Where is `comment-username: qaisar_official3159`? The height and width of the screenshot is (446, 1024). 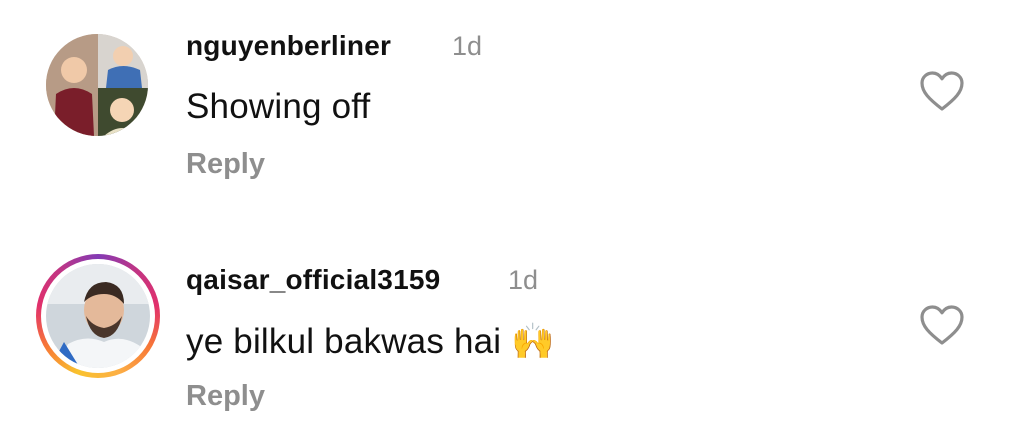
comment-username: qaisar_official3159 is located at coordinates (313, 280).